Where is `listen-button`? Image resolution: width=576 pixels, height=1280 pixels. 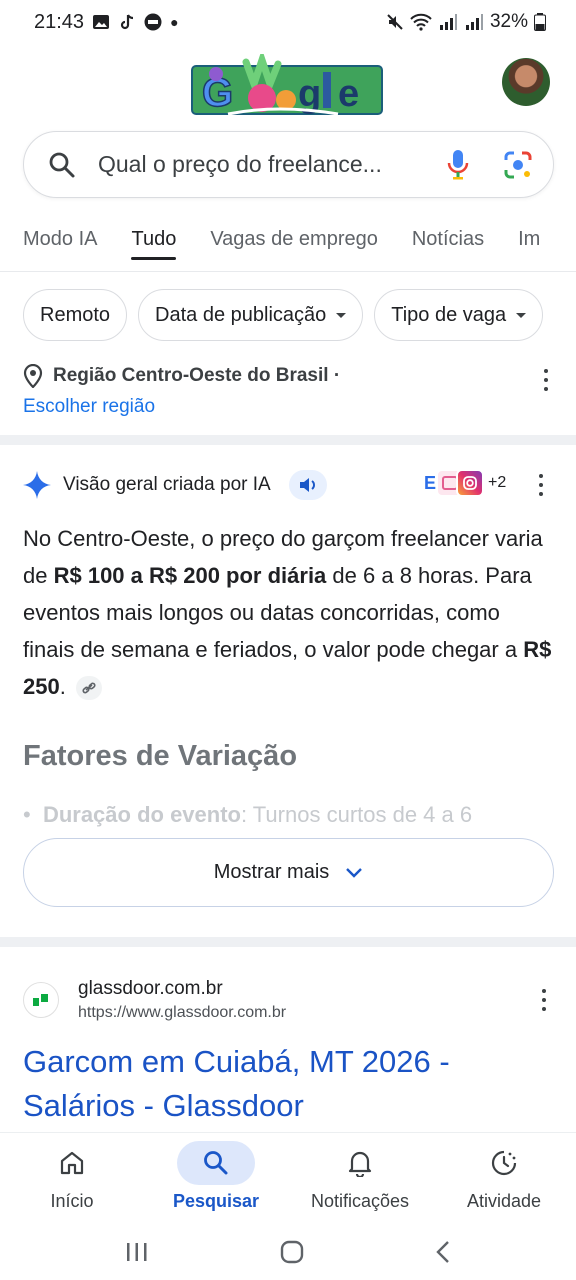 listen-button is located at coordinates (307, 485).